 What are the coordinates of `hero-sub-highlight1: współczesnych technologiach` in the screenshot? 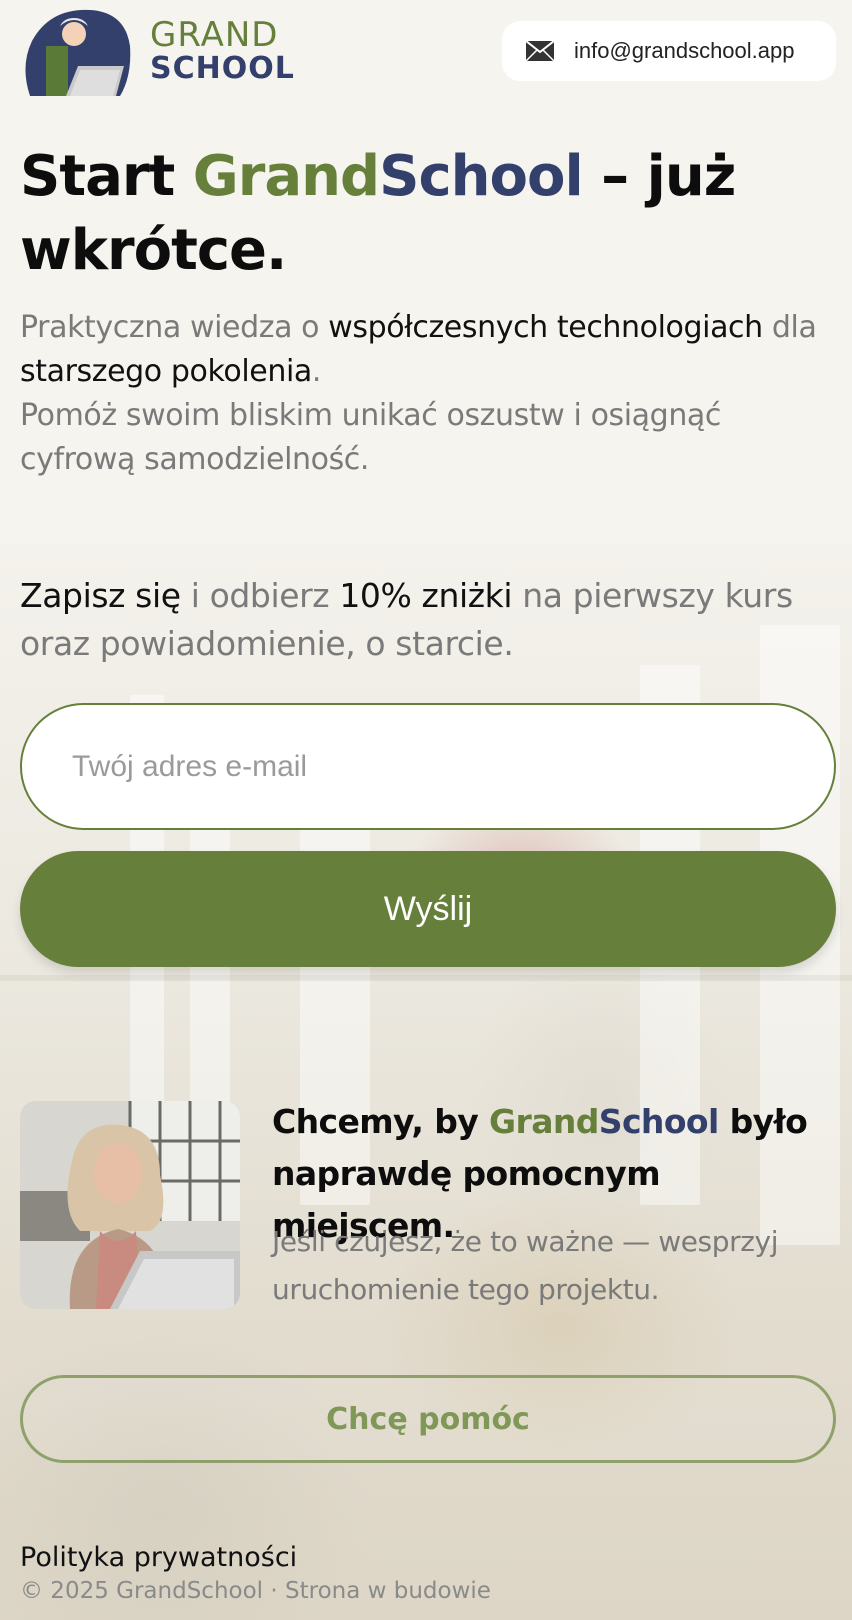 It's located at (545, 327).